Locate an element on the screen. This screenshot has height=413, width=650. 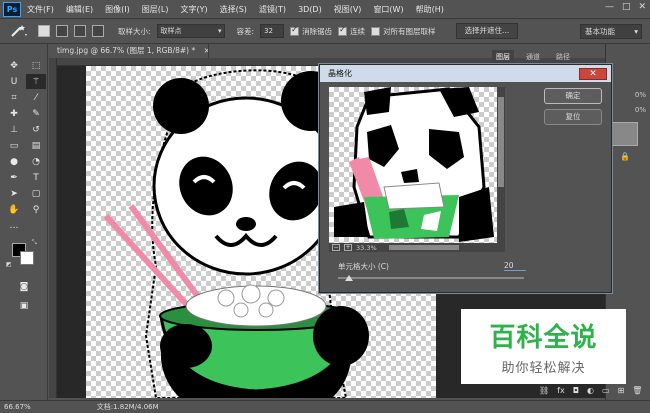
magic-wand-tool-icon: ⚚ is located at coordinates (36, 81).